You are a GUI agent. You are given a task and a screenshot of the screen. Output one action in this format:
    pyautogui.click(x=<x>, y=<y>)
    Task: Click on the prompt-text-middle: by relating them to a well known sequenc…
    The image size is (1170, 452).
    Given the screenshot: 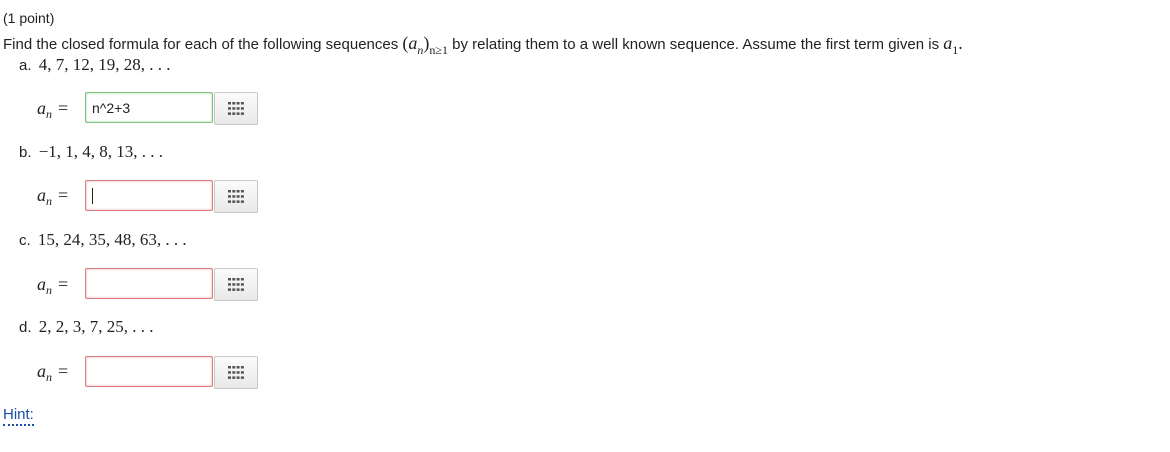 What is the action you would take?
    pyautogui.click(x=696, y=44)
    